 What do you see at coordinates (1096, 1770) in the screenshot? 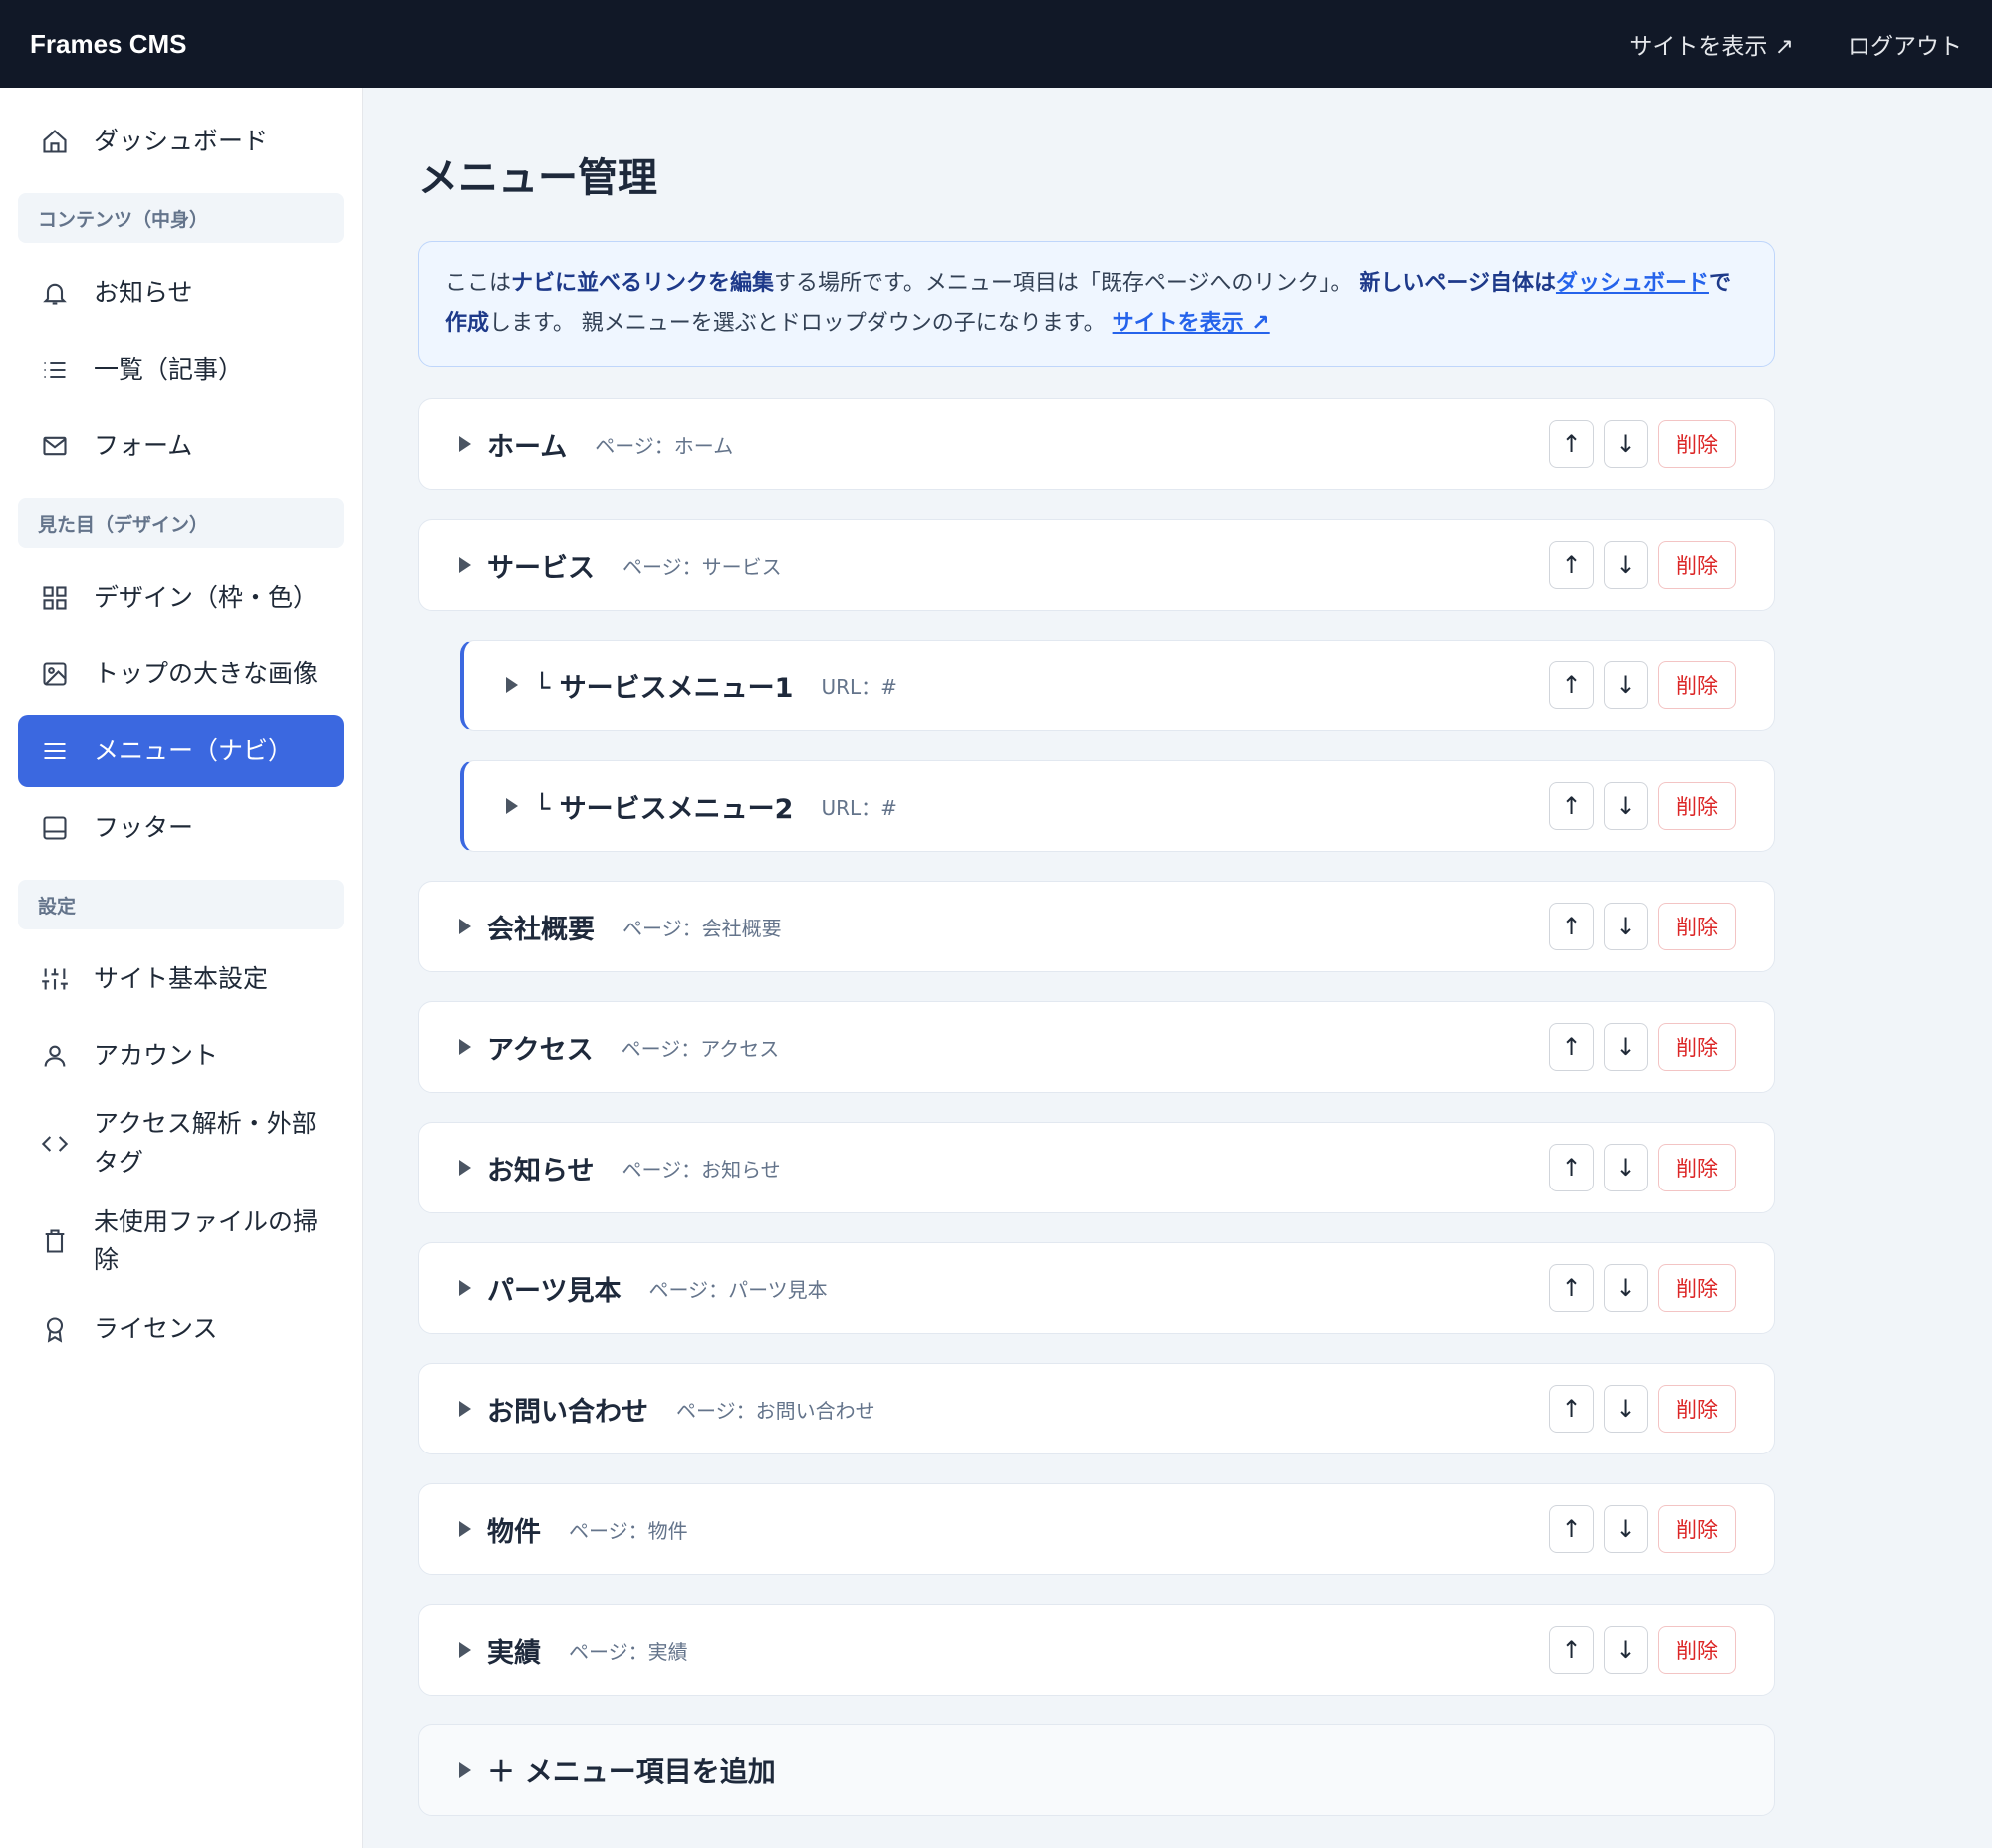
I see `add-menu-item-row: ＋ メニュー項目を追加` at bounding box center [1096, 1770].